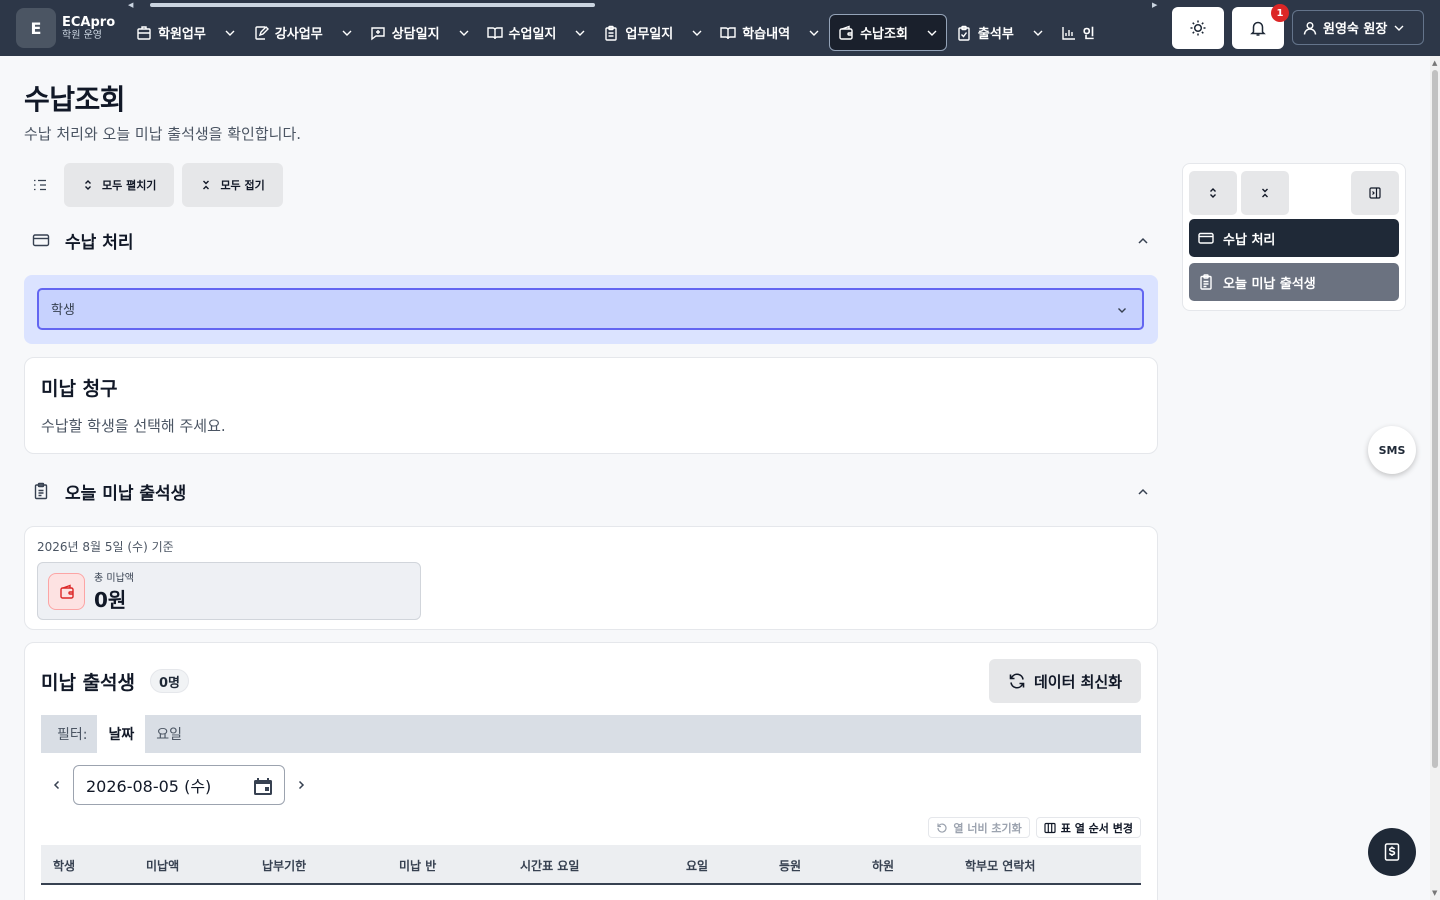  I want to click on unpaid-count-badge: 0명, so click(170, 681).